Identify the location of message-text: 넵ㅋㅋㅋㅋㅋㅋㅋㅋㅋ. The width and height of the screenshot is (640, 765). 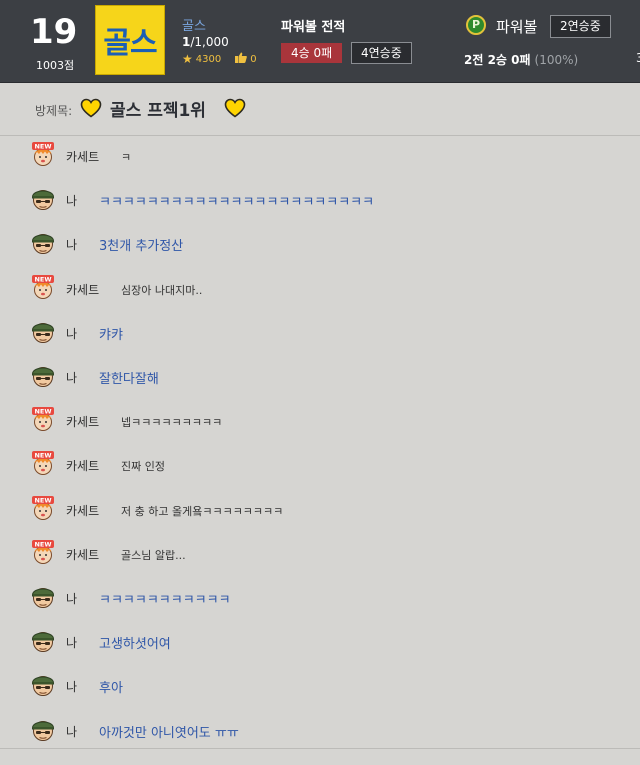
(172, 423).